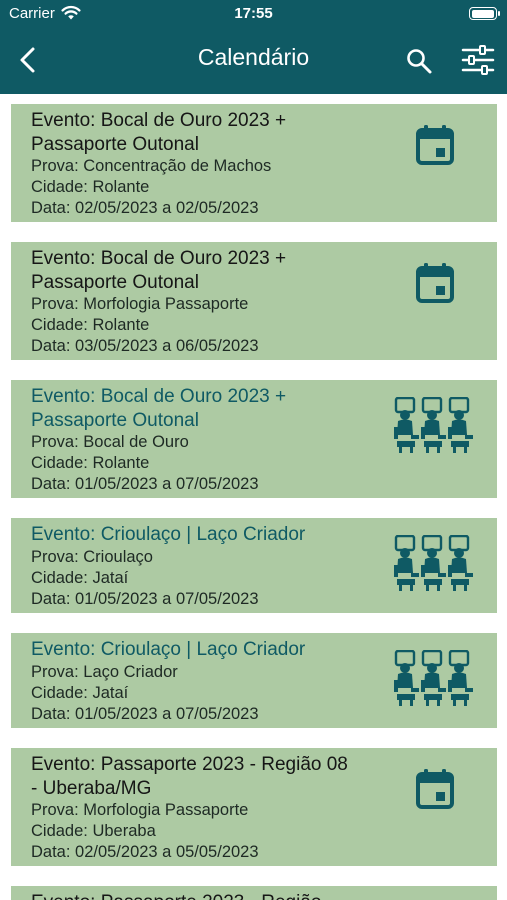  I want to click on event-data: Data: 02/05/2023 a 05/05/2023, so click(145, 852).